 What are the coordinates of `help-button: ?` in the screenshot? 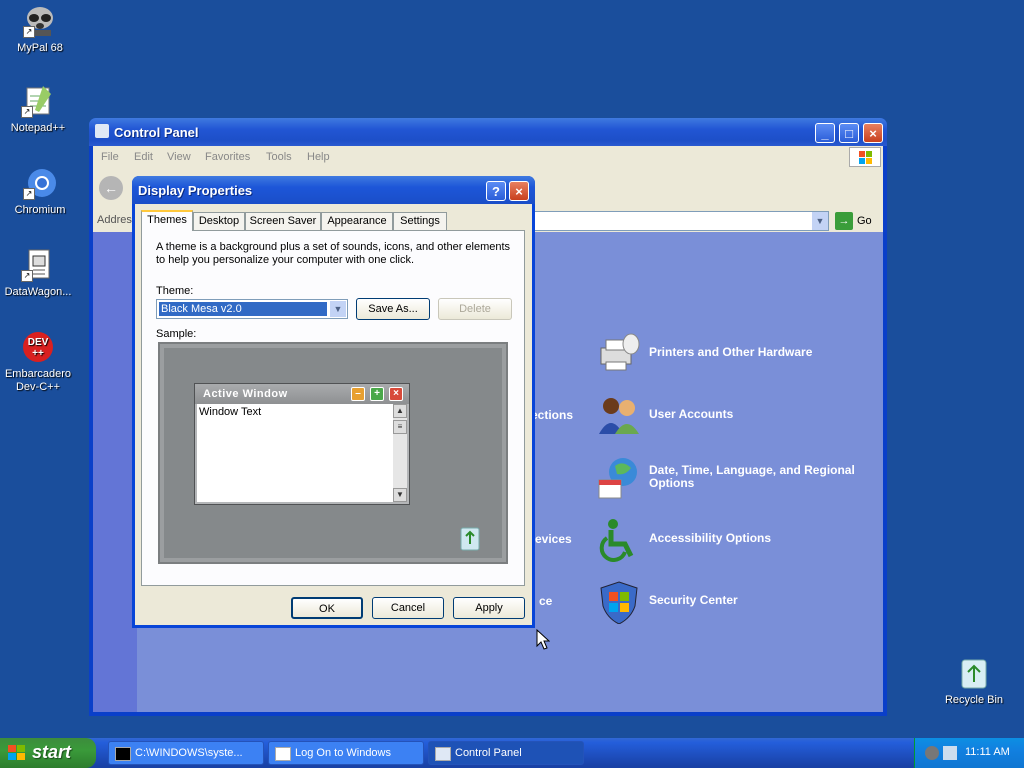 It's located at (496, 191).